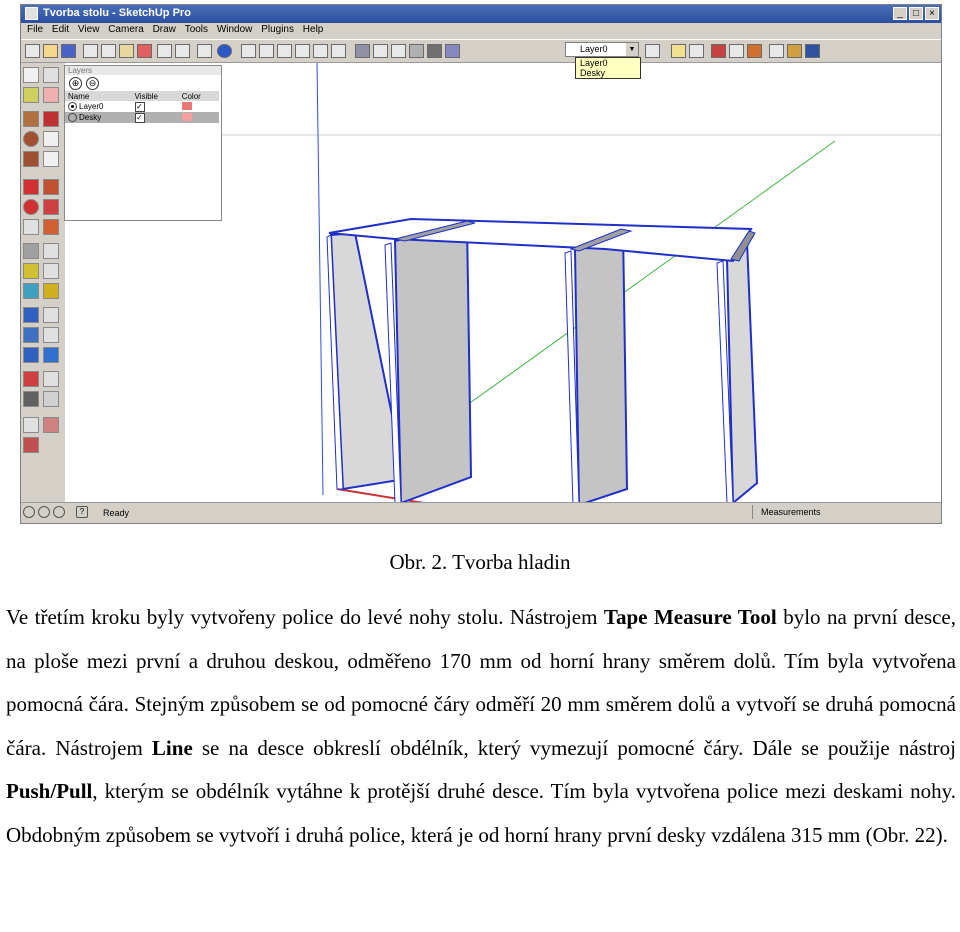 This screenshot has width=960, height=932. I want to click on get-models-icon, so click(718, 51).